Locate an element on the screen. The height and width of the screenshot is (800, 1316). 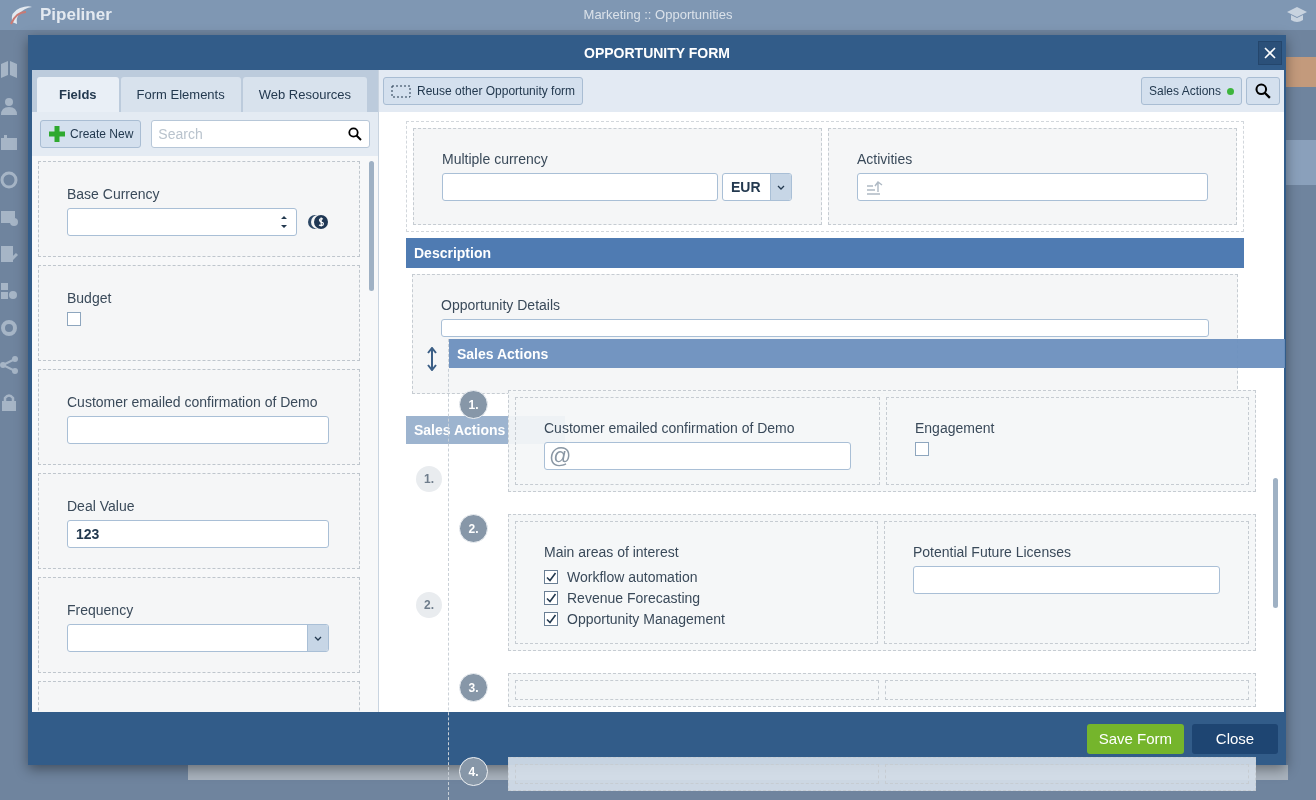
tab: Web Resources is located at coordinates (304, 94).